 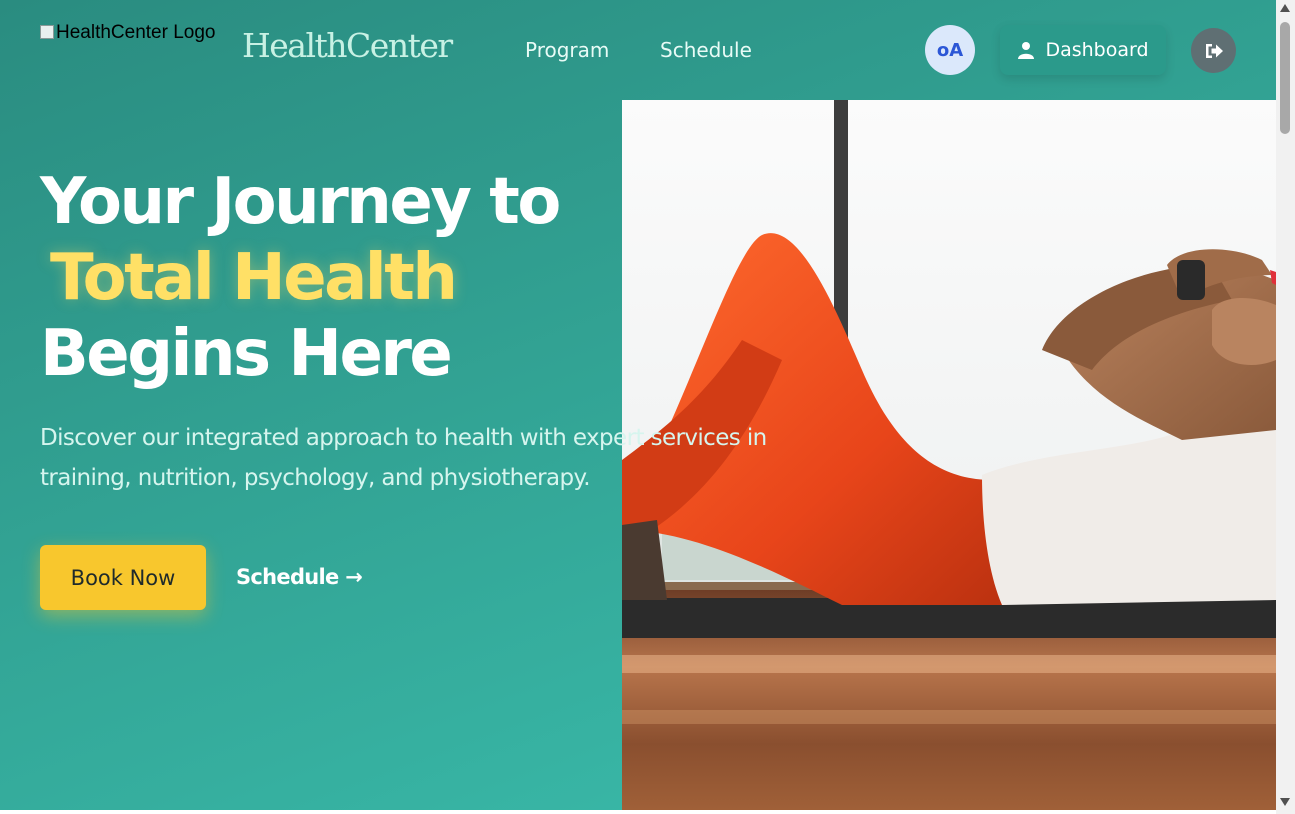 I want to click on hero-title-accent: Total Health, so click(x=254, y=278).